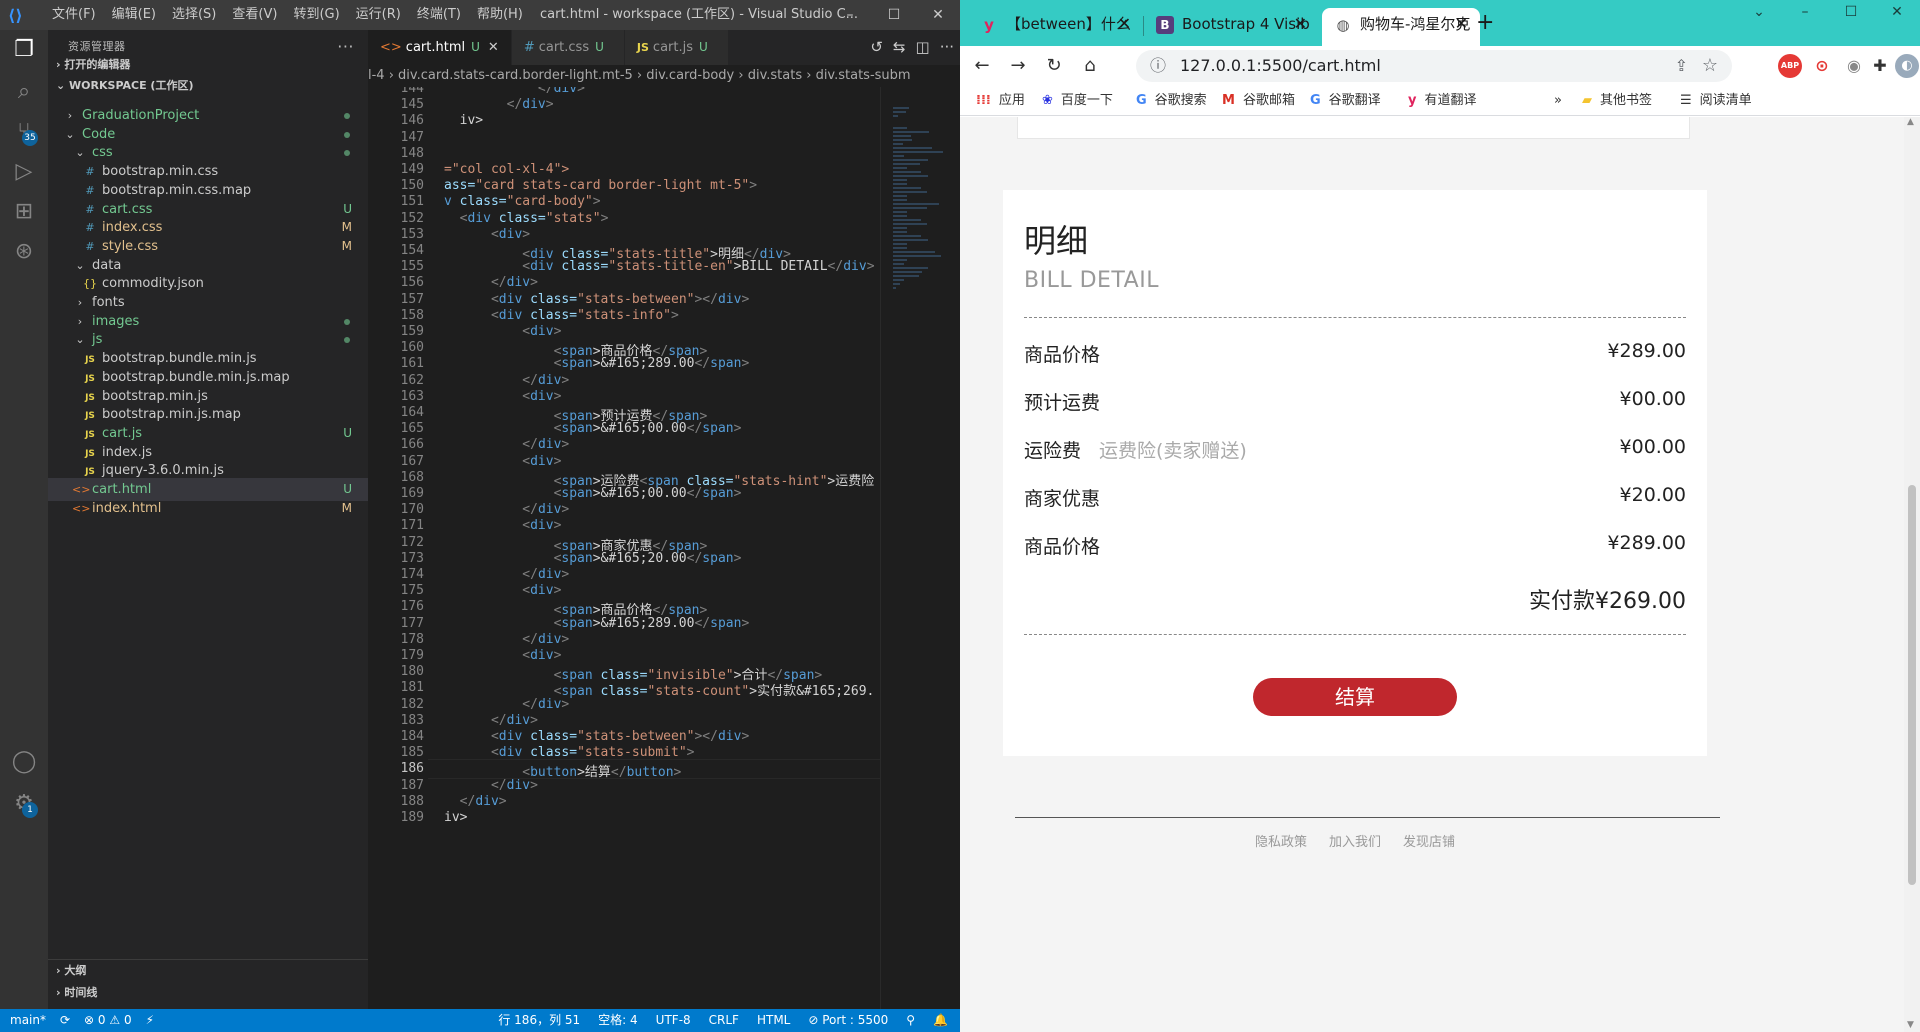 The image size is (1920, 1032). What do you see at coordinates (724, 1020) in the screenshot?
I see `status-item: CRLF` at bounding box center [724, 1020].